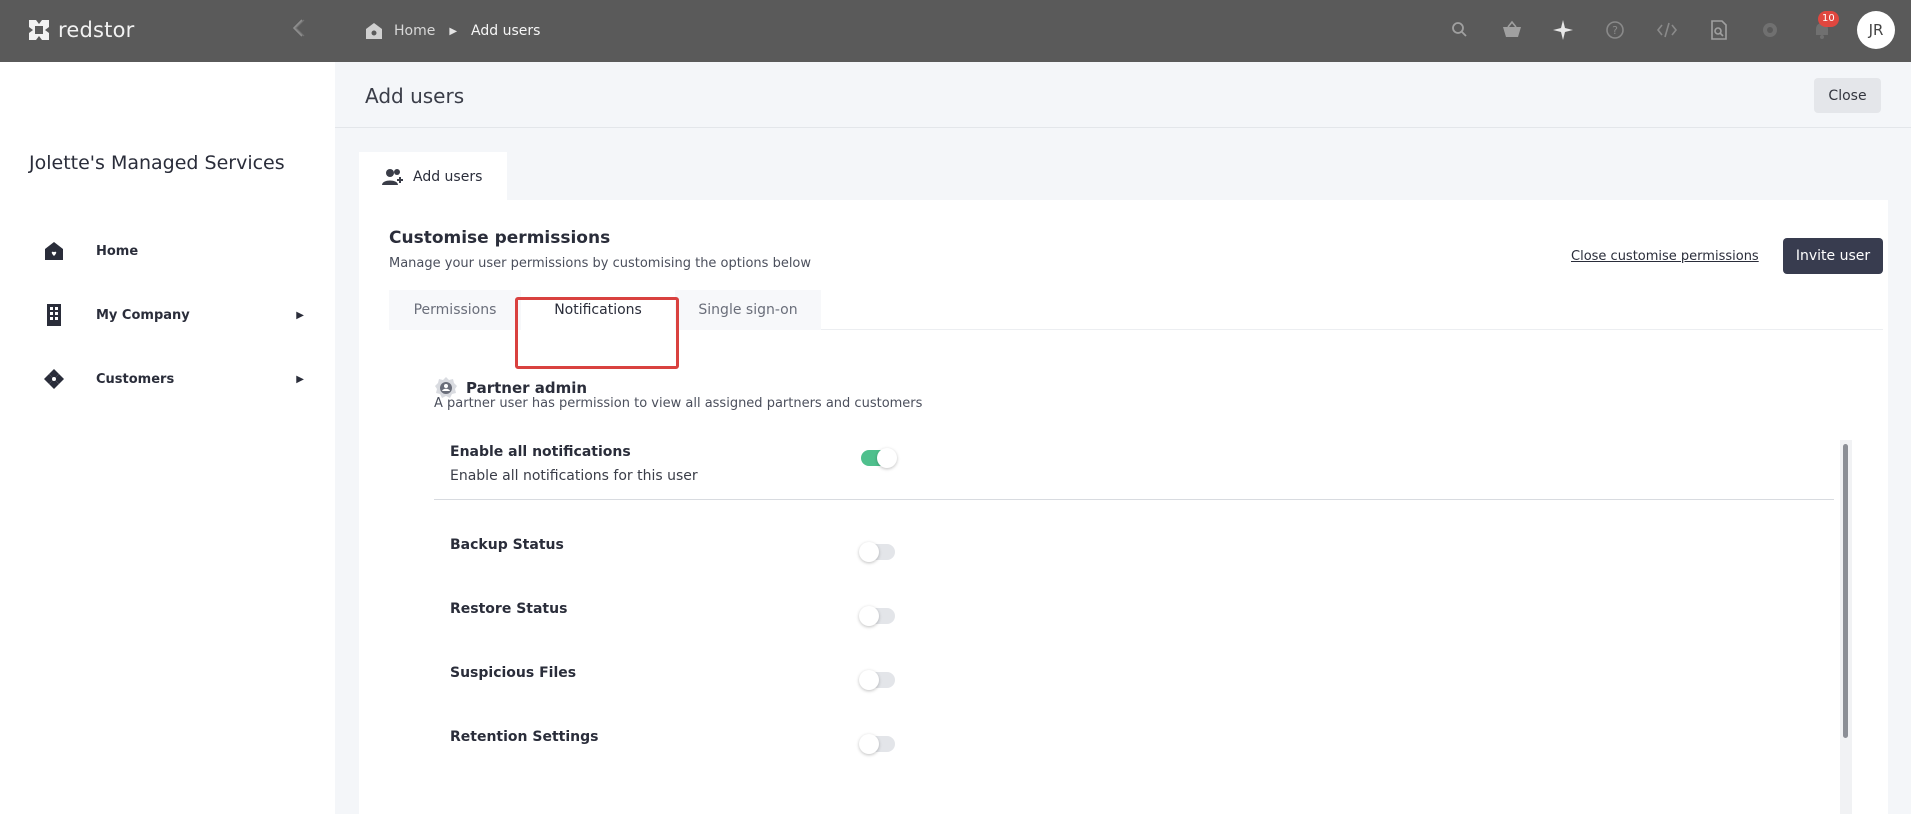 The width and height of the screenshot is (1911, 814). Describe the element at coordinates (955, 31) in the screenshot. I see `top-bar: redstor Home ▶ Add users ? 10 JR` at that location.